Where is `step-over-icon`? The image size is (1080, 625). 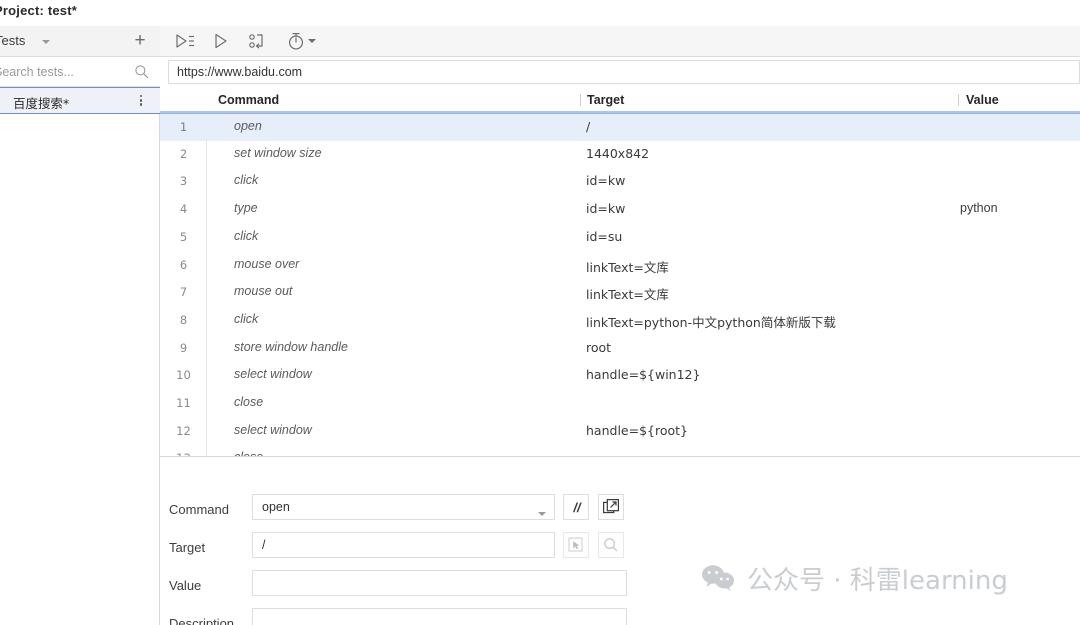
step-over-icon is located at coordinates (257, 41).